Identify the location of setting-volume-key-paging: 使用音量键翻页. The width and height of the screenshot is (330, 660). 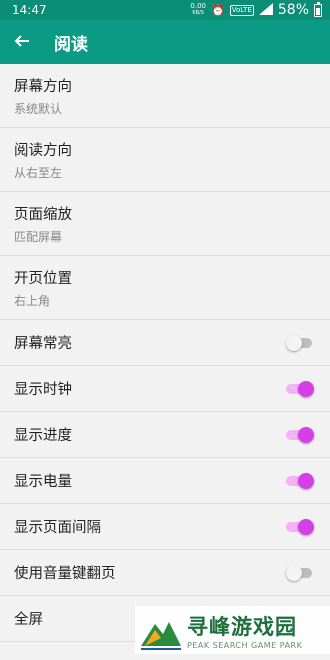
(165, 573).